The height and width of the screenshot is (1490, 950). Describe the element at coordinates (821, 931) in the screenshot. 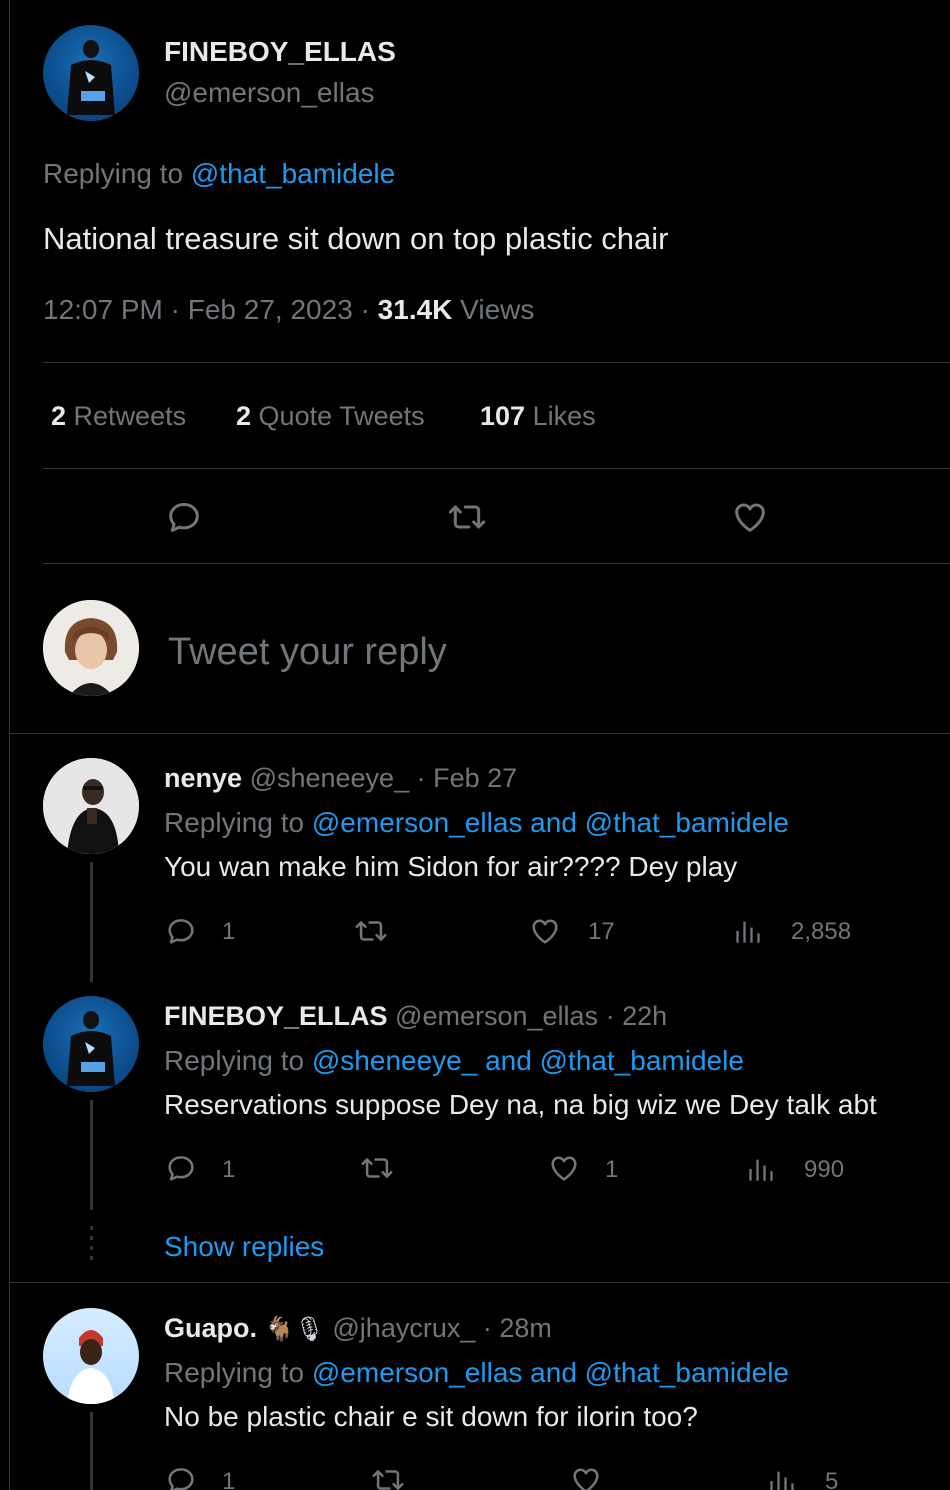

I see `view-count: 2,858` at that location.